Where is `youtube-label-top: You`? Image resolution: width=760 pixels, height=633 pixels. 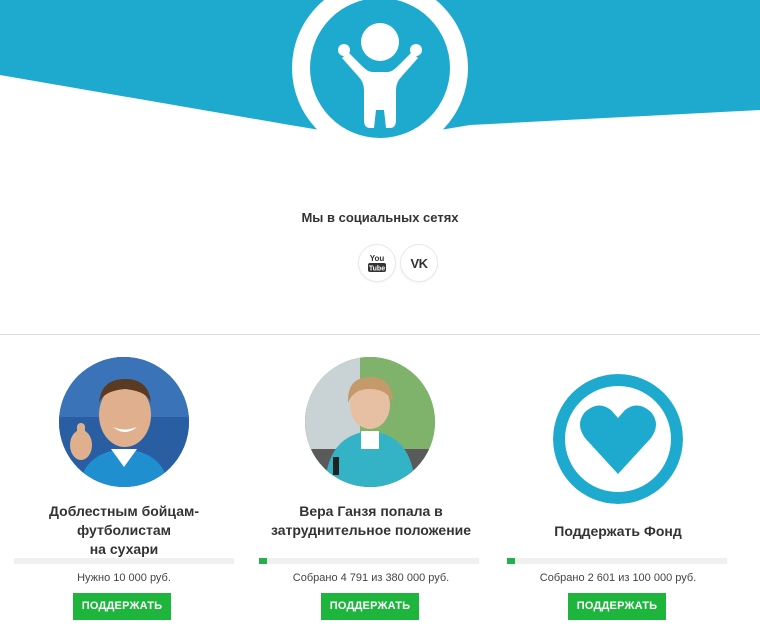
youtube-label-top: You is located at coordinates (377, 258).